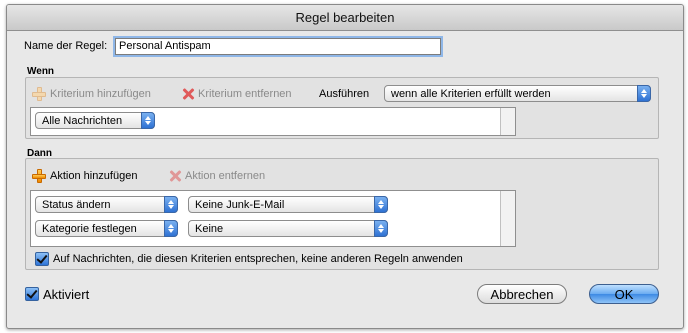  Describe the element at coordinates (66, 46) in the screenshot. I see `rule-name-label: Name der Regel:` at that location.